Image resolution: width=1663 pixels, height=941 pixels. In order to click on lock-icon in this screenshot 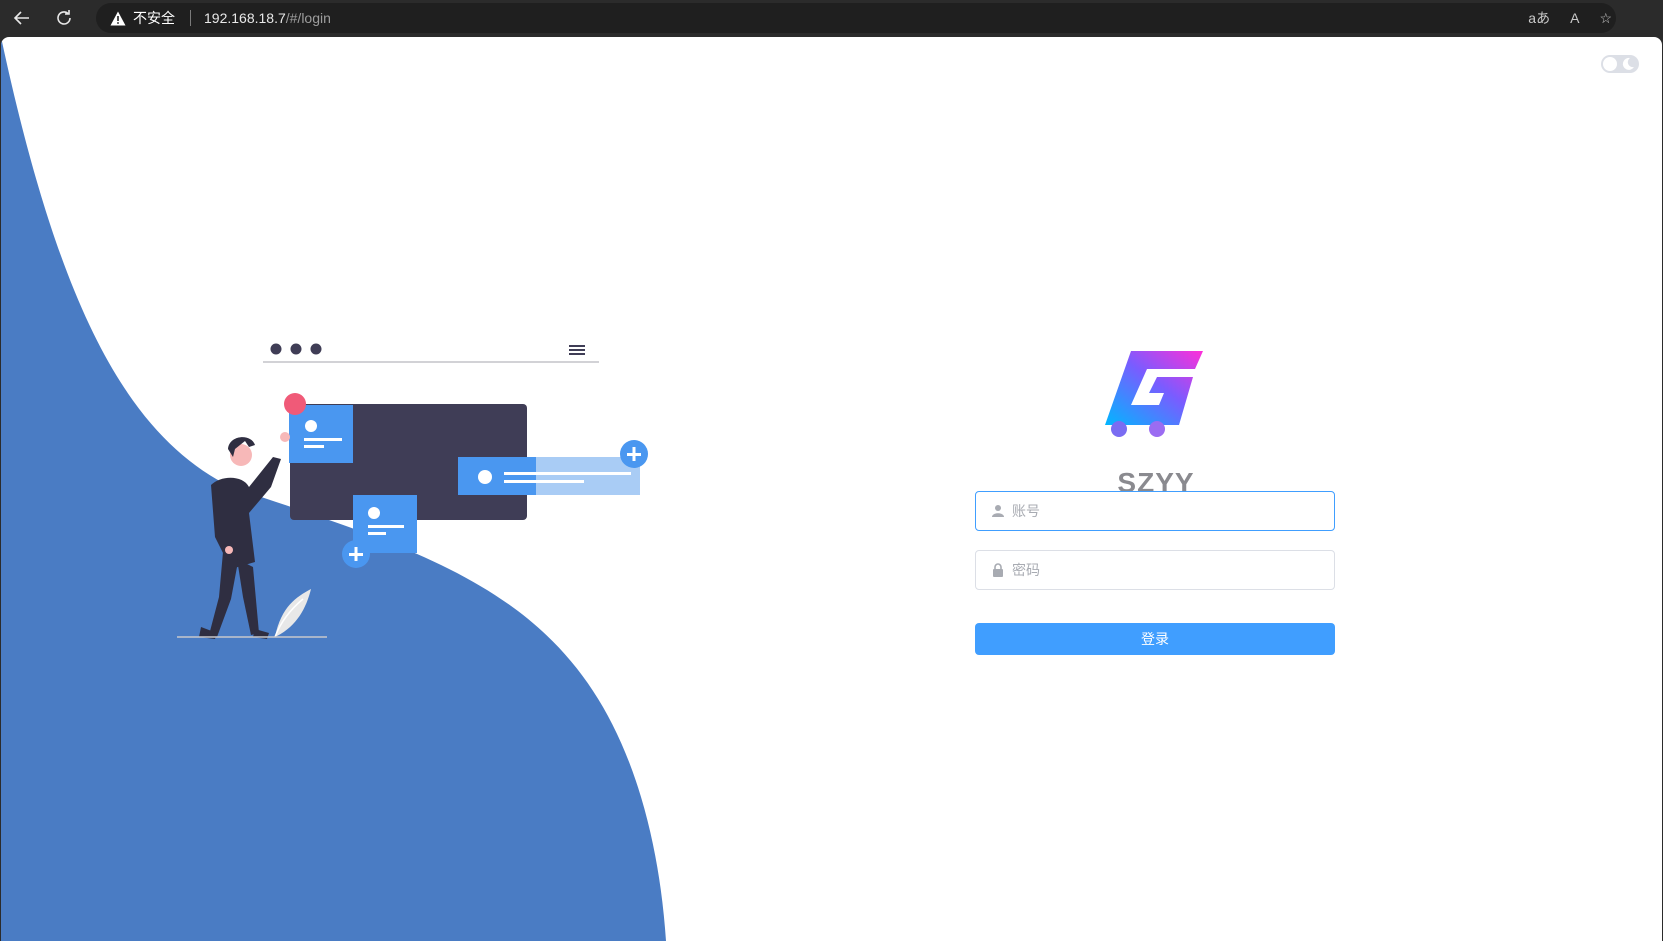, I will do `click(998, 570)`.